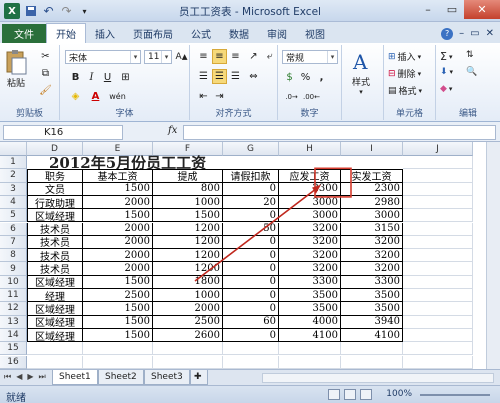 The height and width of the screenshot is (403, 500). What do you see at coordinates (471, 72) in the screenshot?
I see `find-select-button: 🔍` at bounding box center [471, 72].